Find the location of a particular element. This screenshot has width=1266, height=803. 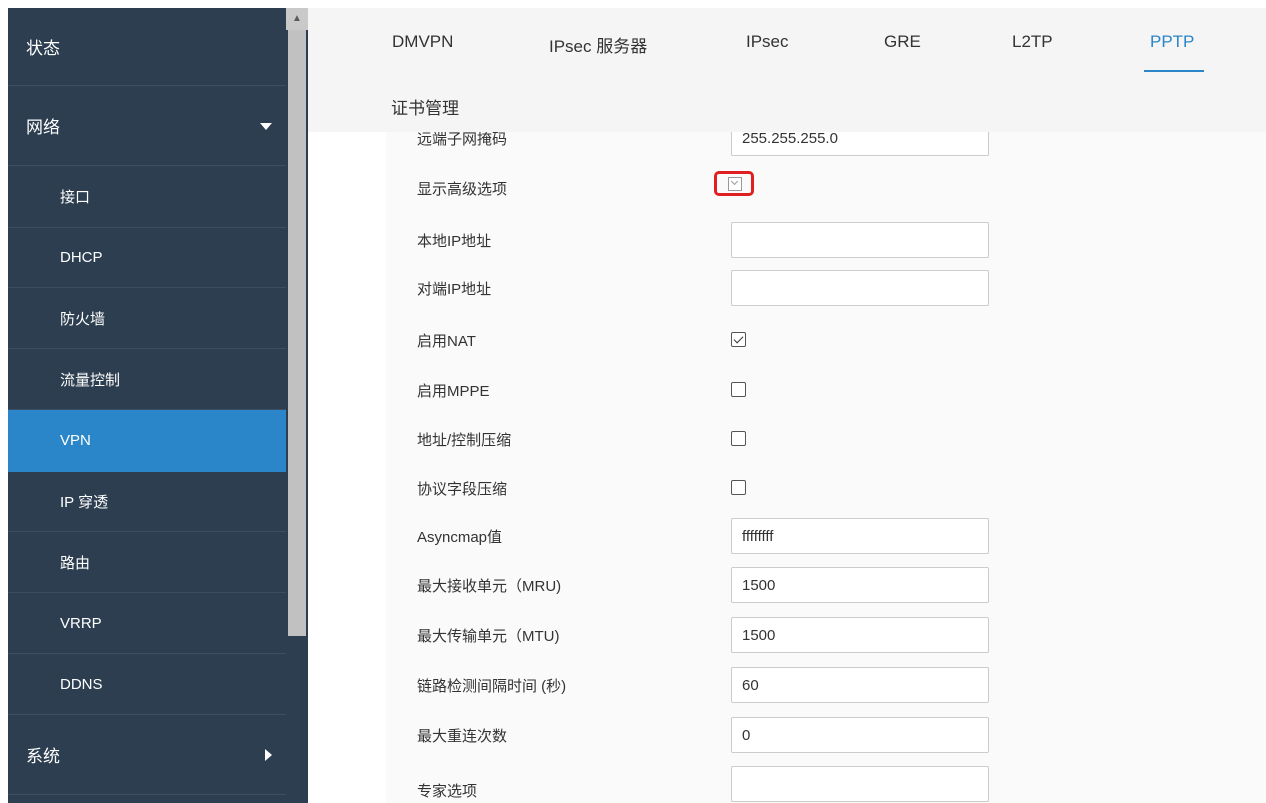

mru-input is located at coordinates (860, 585).